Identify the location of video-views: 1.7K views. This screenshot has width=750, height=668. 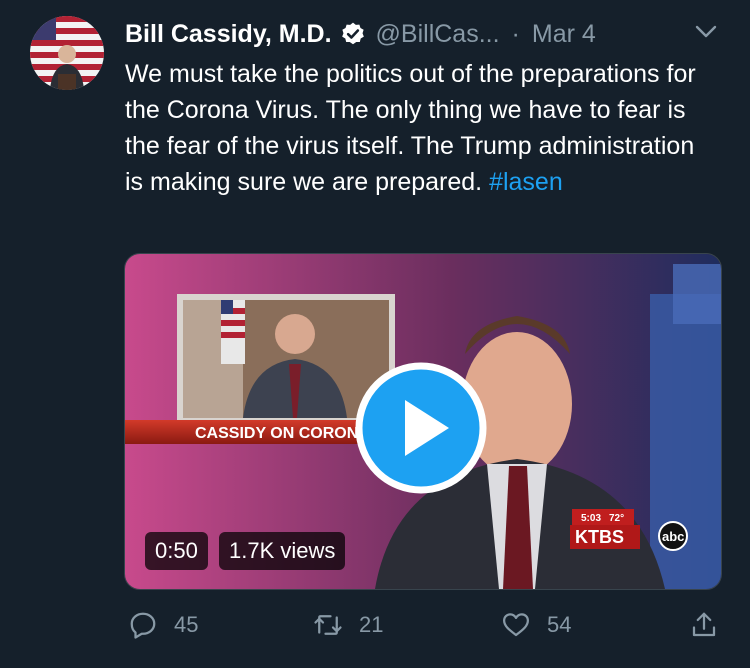
(282, 551).